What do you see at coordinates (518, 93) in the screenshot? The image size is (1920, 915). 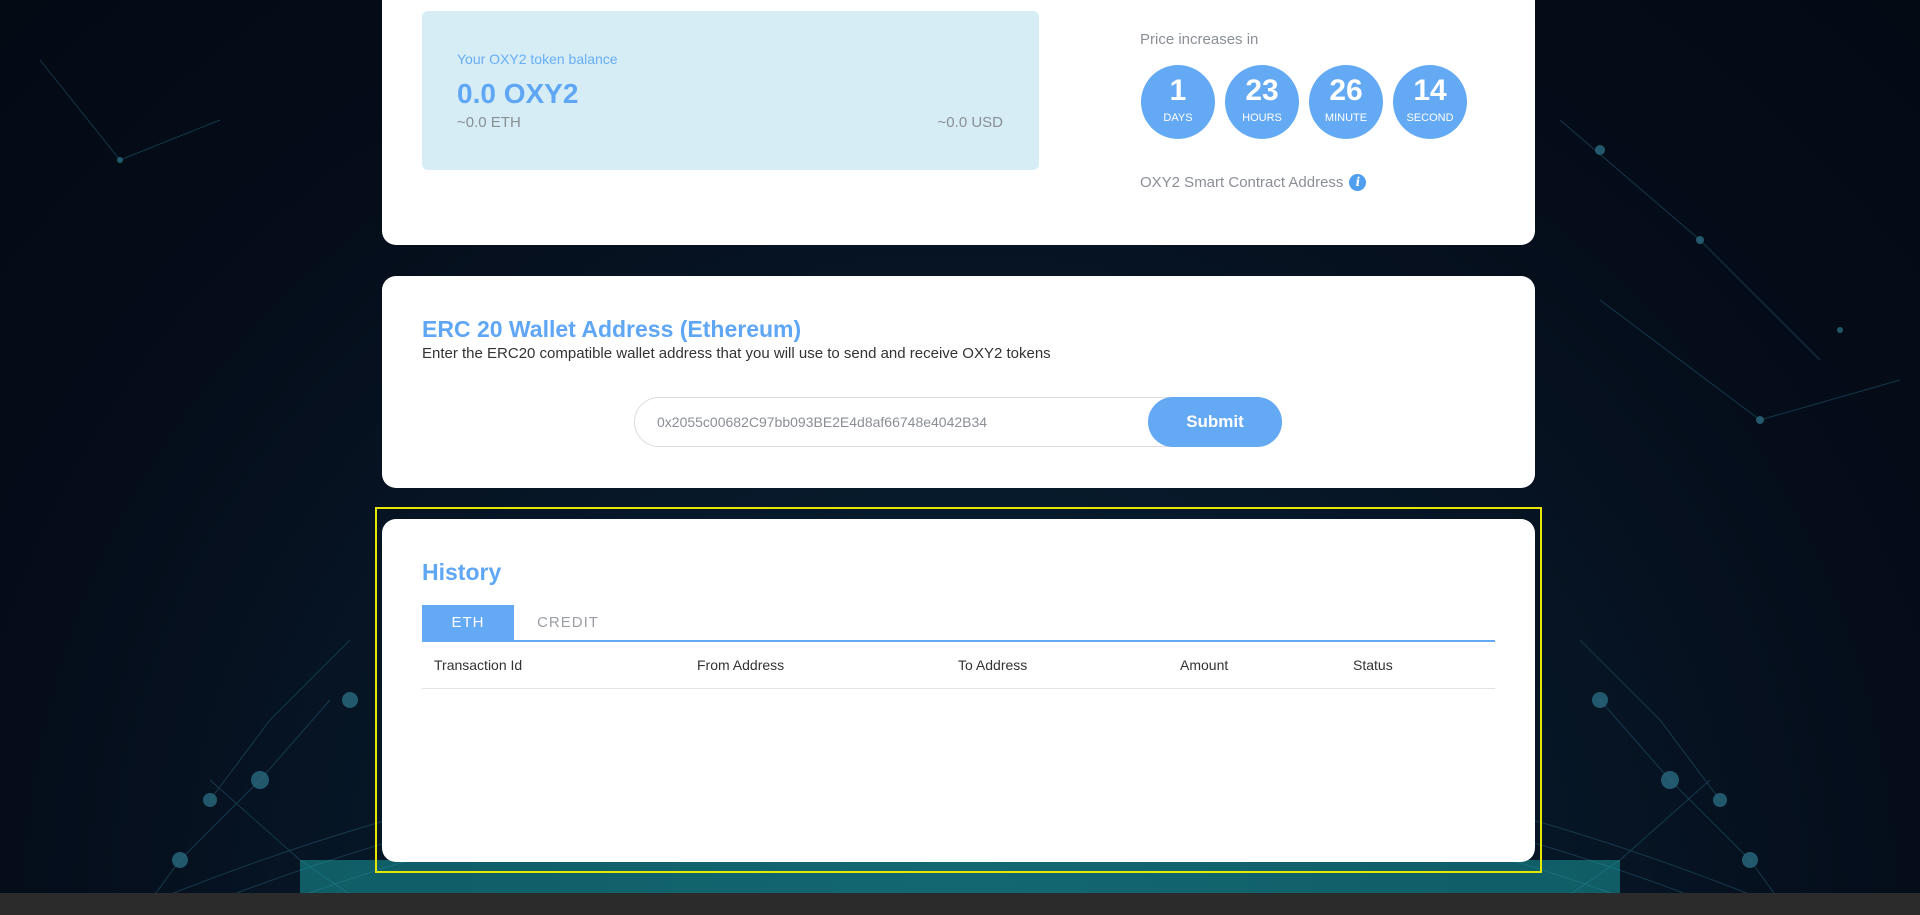 I see `token-balance-amount: 0.0 OXY2` at bounding box center [518, 93].